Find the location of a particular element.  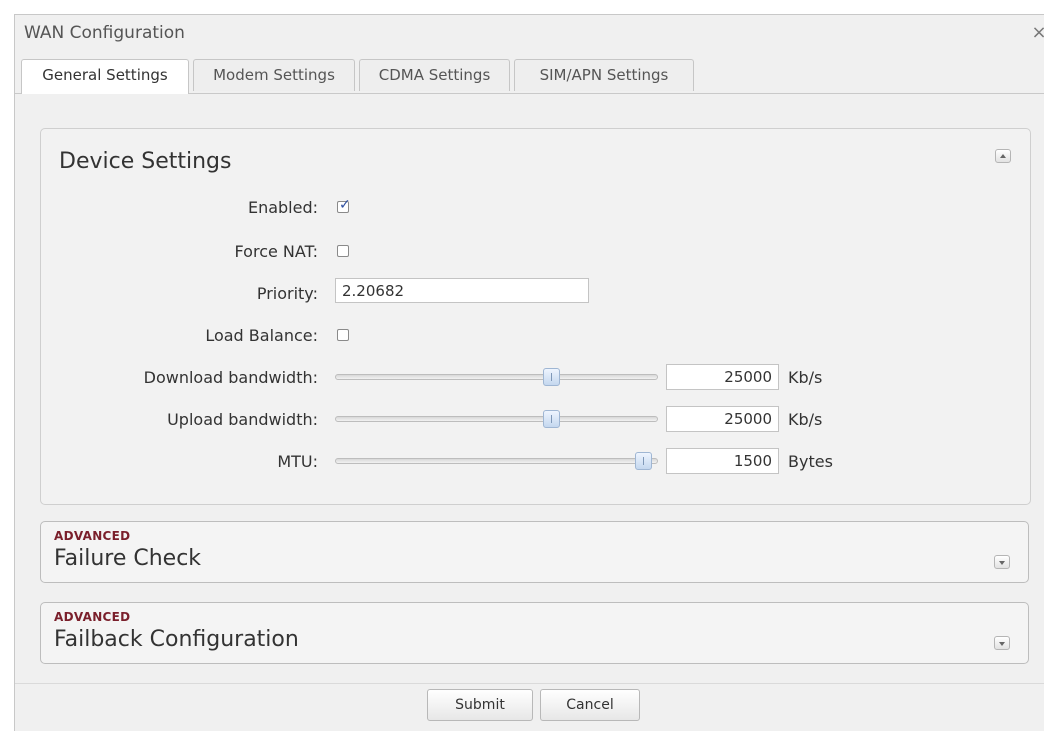

tab-modem-settings: Modem Settings is located at coordinates (274, 75).